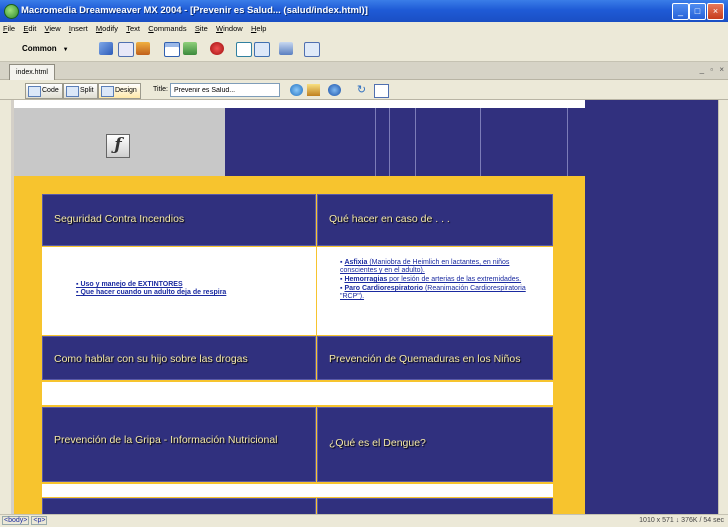  Describe the element at coordinates (65, 50) in the screenshot. I see `chevron-down-icon: ▼` at that location.